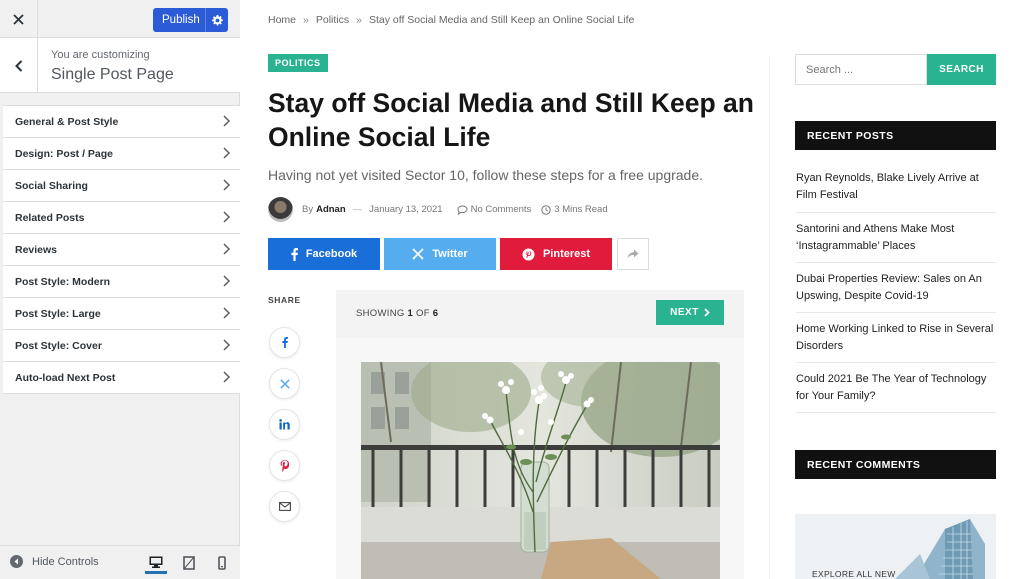  I want to click on preview-mobile-button, so click(222, 563).